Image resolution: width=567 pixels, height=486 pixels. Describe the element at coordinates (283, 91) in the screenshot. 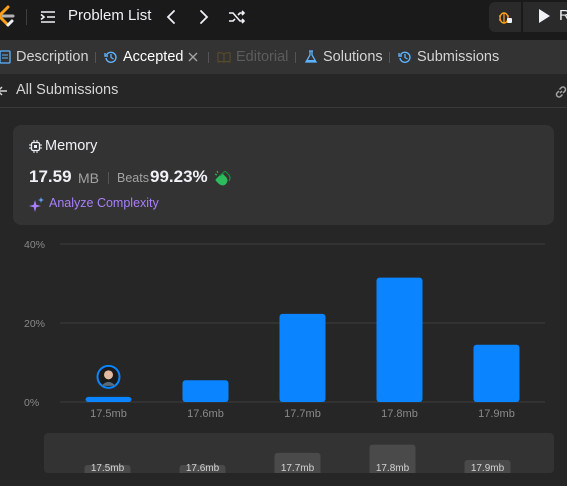

I see `submission-subheader: All Submissions` at that location.